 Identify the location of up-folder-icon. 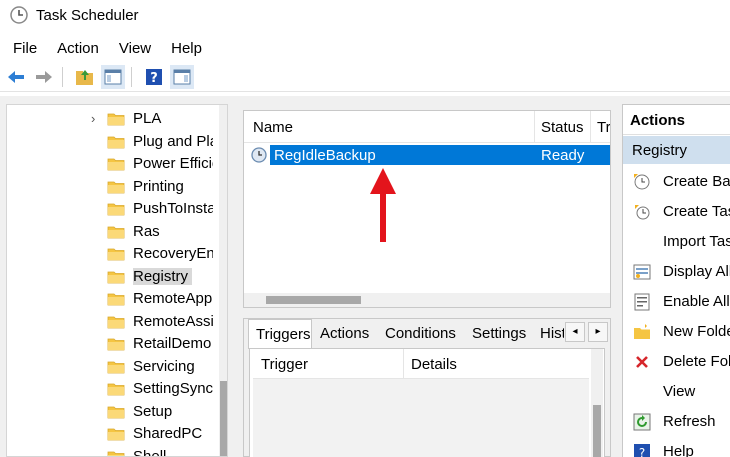
(84, 77).